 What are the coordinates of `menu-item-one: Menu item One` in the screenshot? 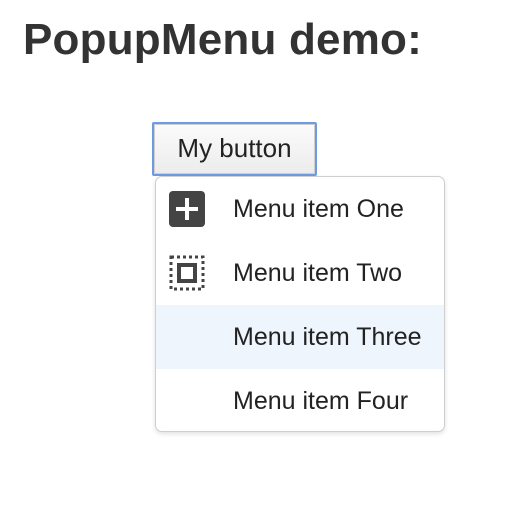 It's located at (300, 209).